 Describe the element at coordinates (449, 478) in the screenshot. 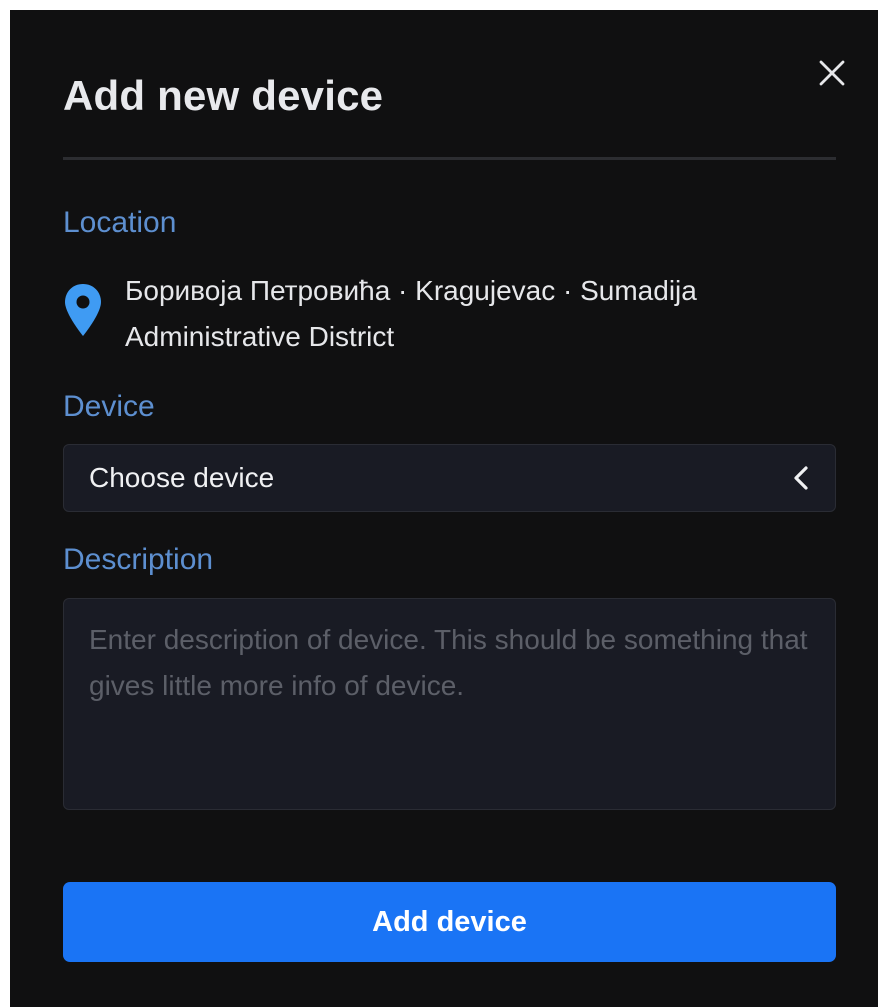

I see `device-select: Choose device` at that location.